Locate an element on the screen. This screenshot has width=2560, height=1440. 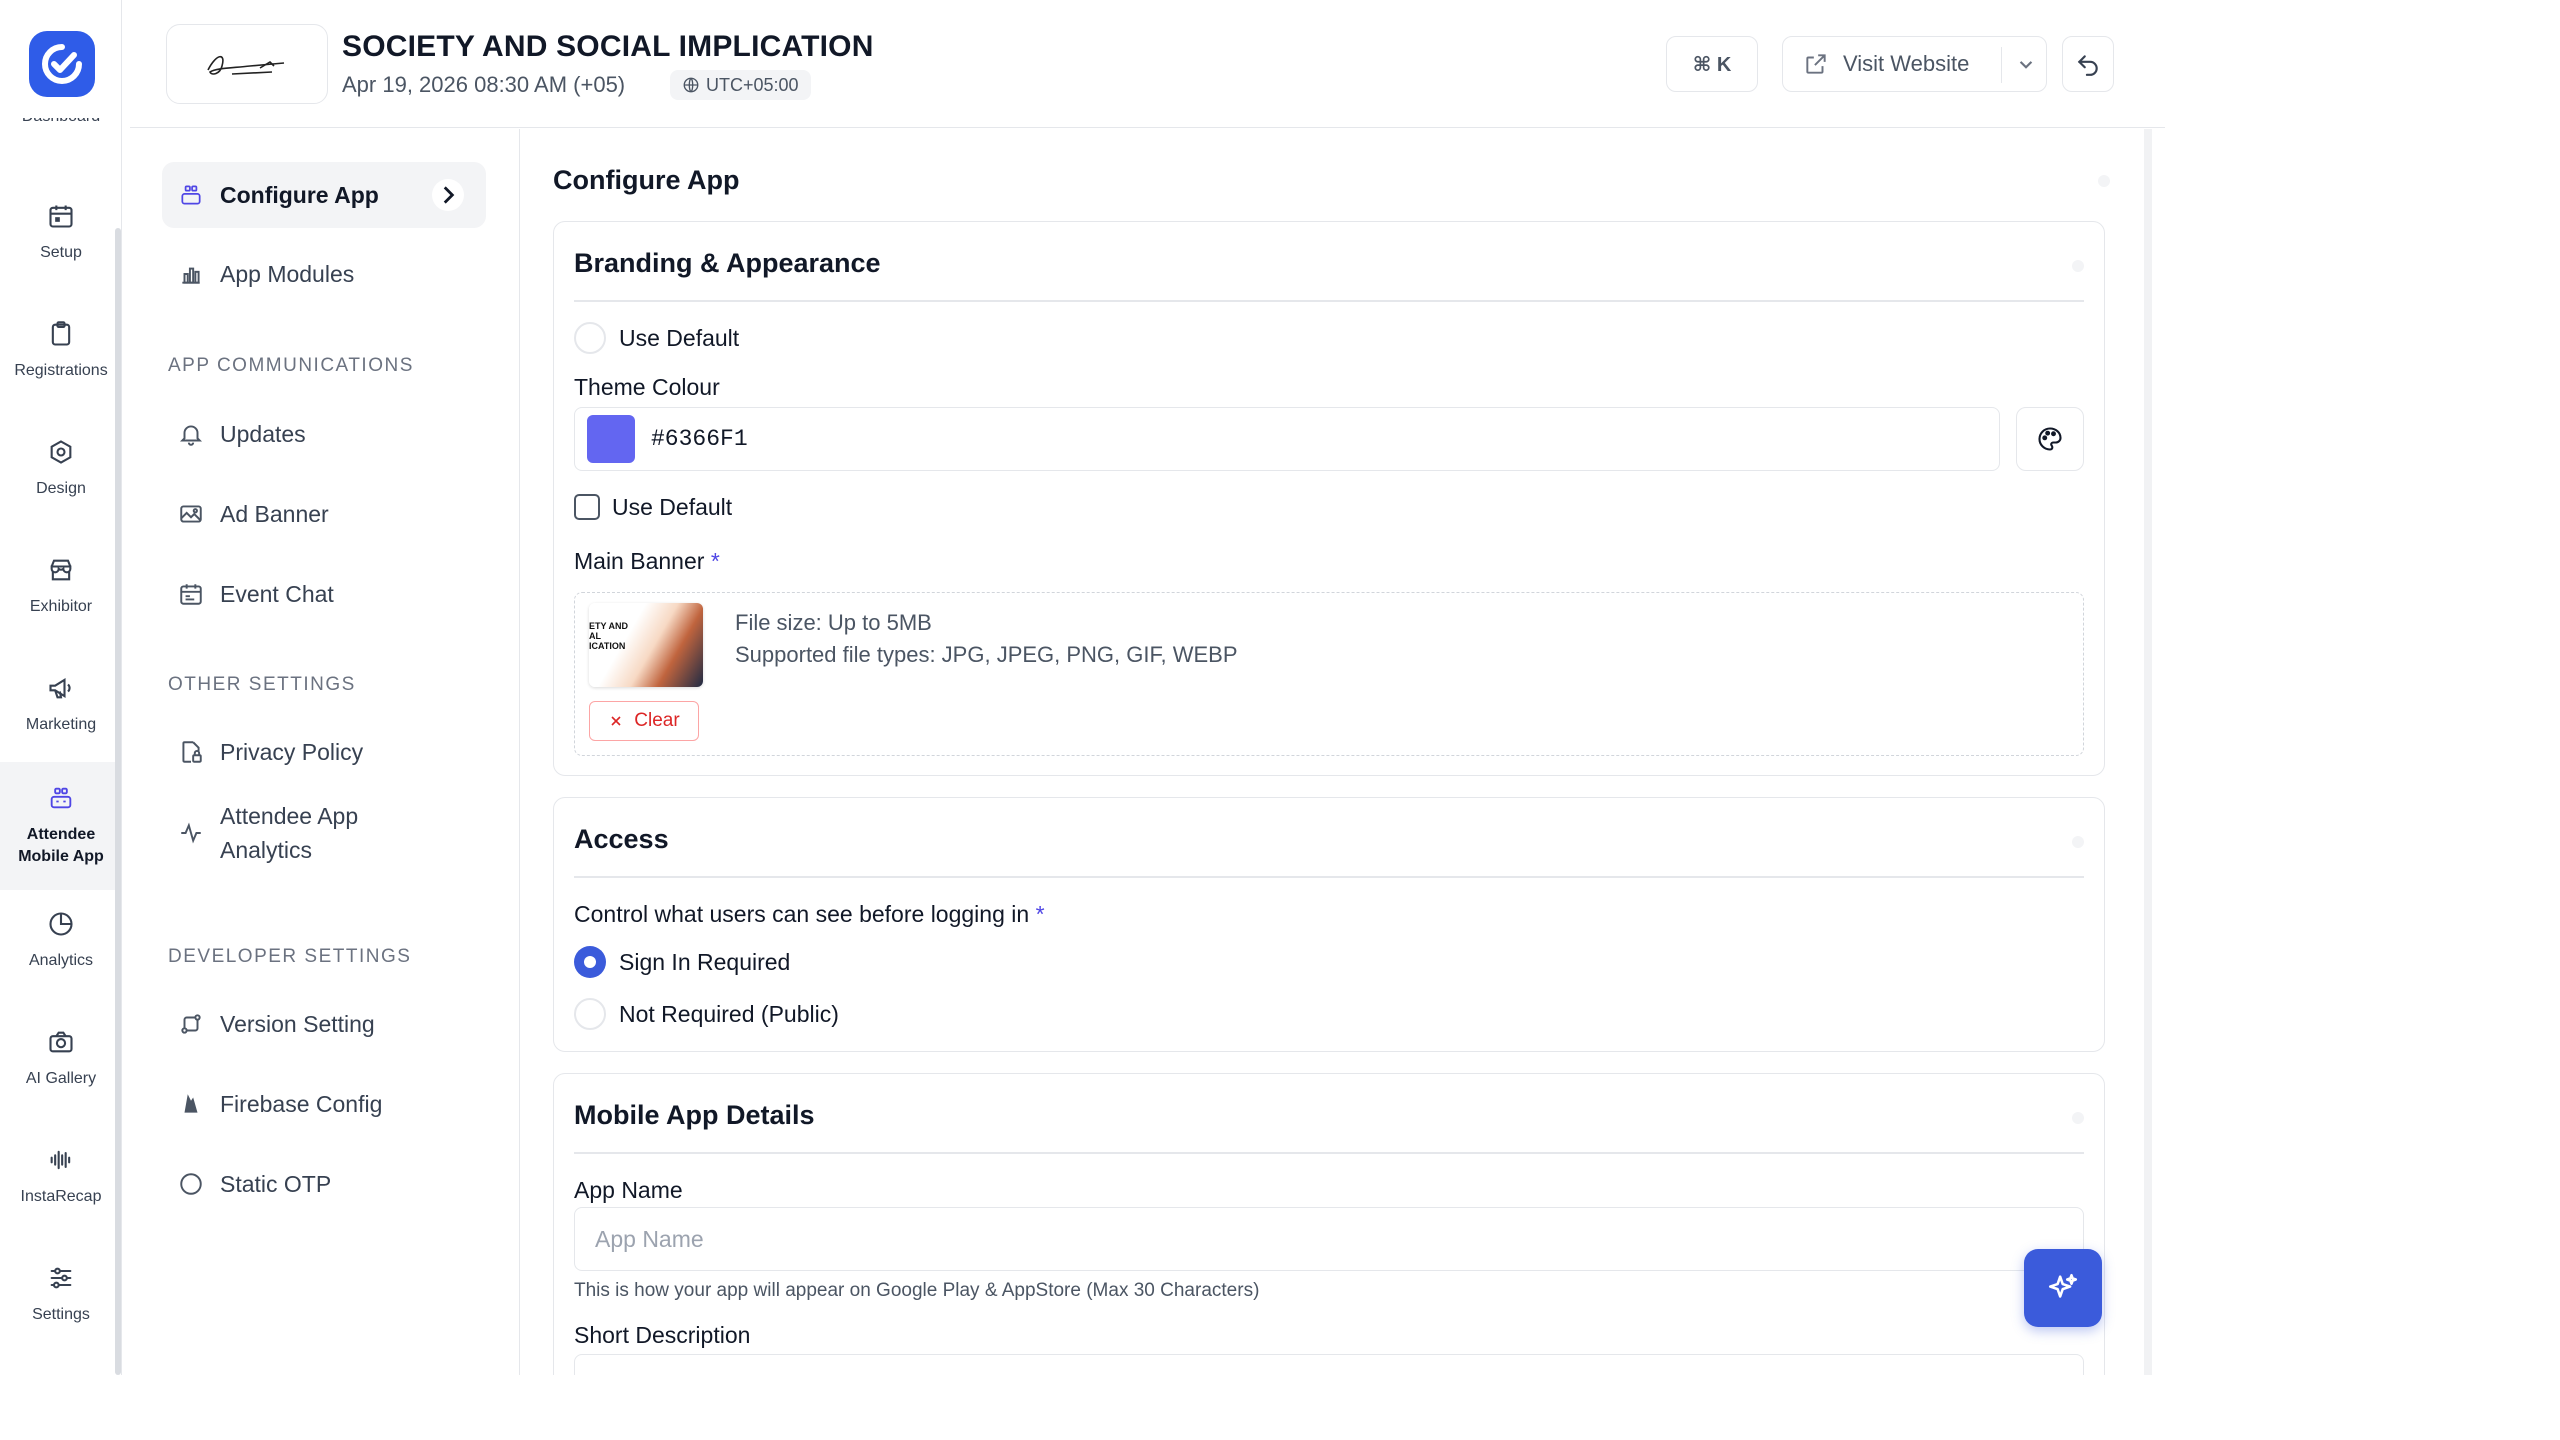
event-logo is located at coordinates (247, 64).